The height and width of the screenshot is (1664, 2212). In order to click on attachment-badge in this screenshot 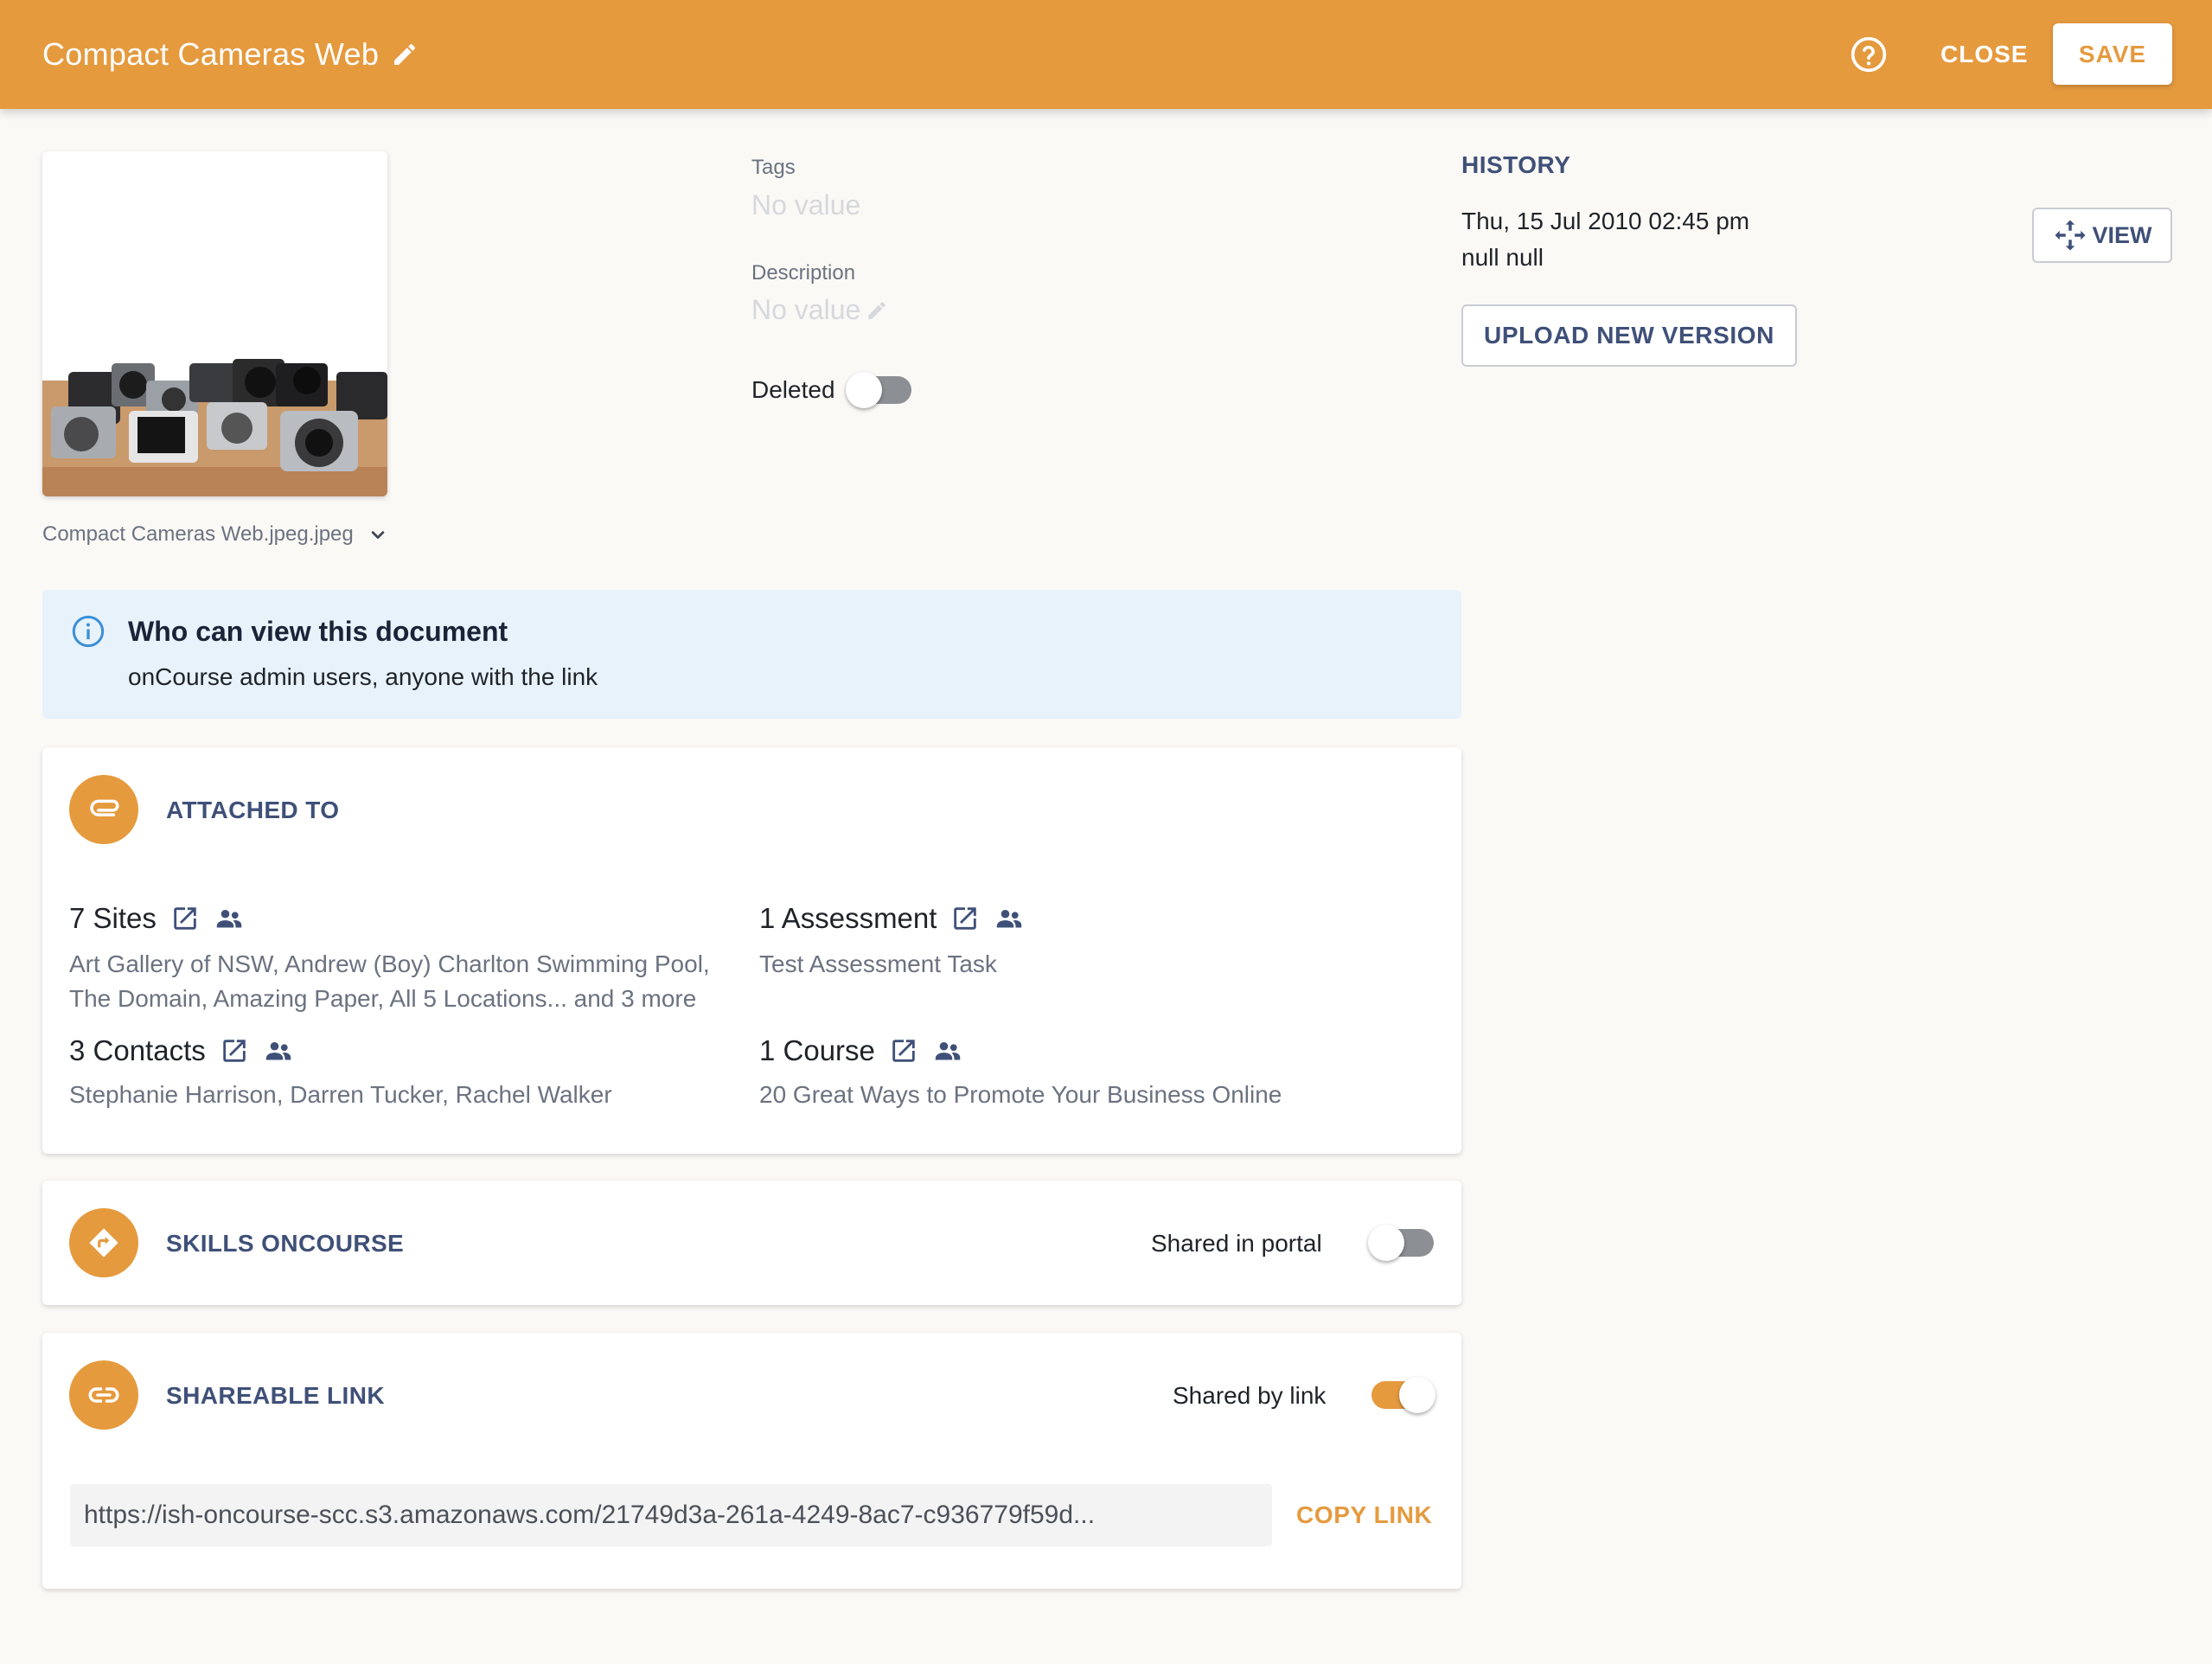, I will do `click(103, 809)`.